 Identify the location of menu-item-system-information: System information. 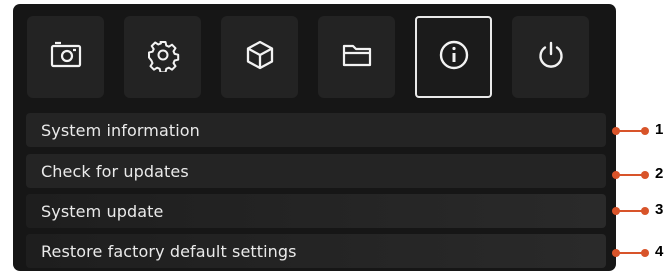
(316, 130).